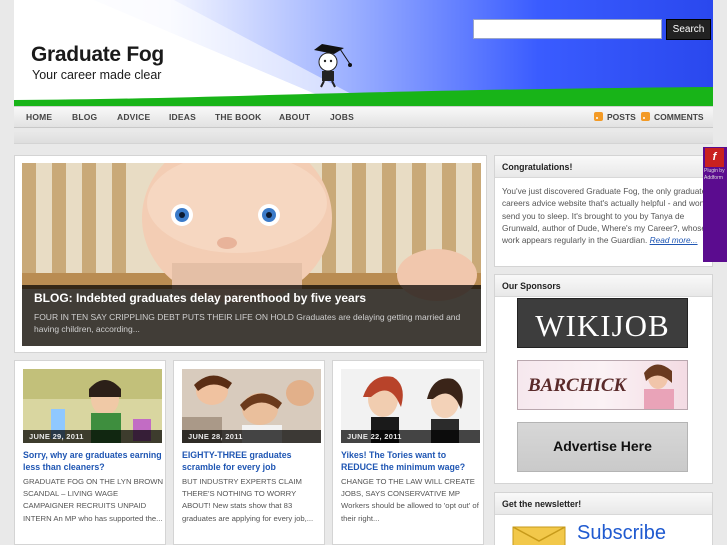 This screenshot has width=727, height=545. What do you see at coordinates (363, 96) in the screenshot?
I see `grass-strip` at bounding box center [363, 96].